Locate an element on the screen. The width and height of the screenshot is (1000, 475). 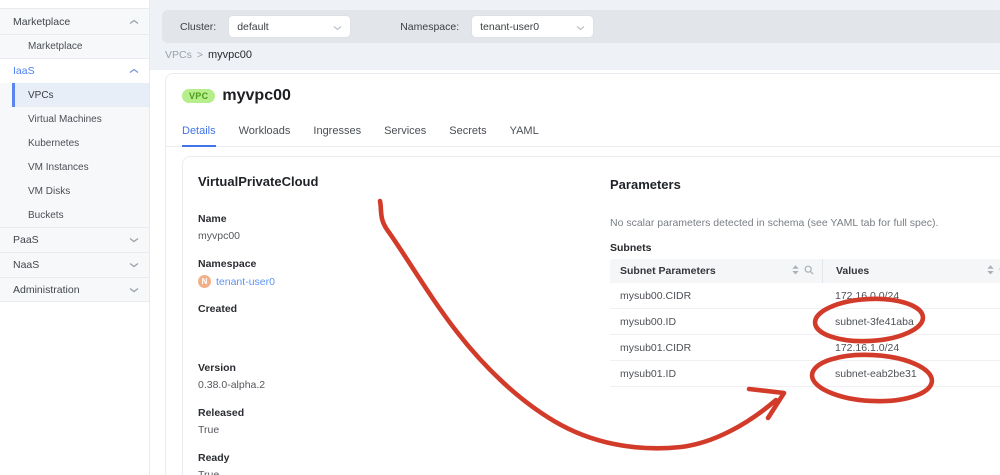
context-toolbar: Cluster: default Namespace: tenant-user0 is located at coordinates (581, 26).